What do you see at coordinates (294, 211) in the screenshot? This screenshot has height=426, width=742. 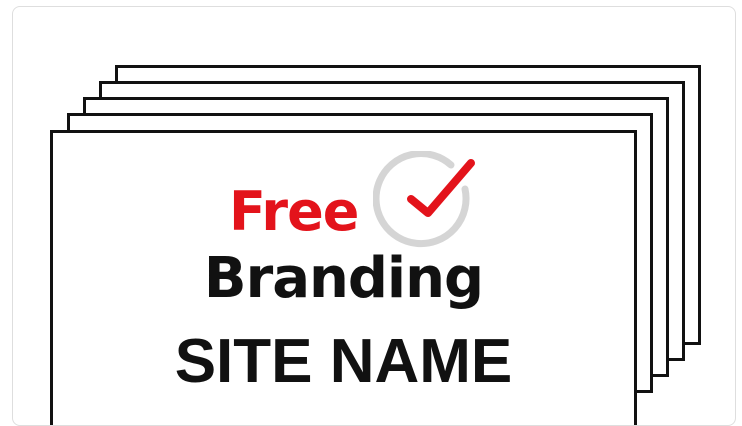 I see `free-label: Free` at bounding box center [294, 211].